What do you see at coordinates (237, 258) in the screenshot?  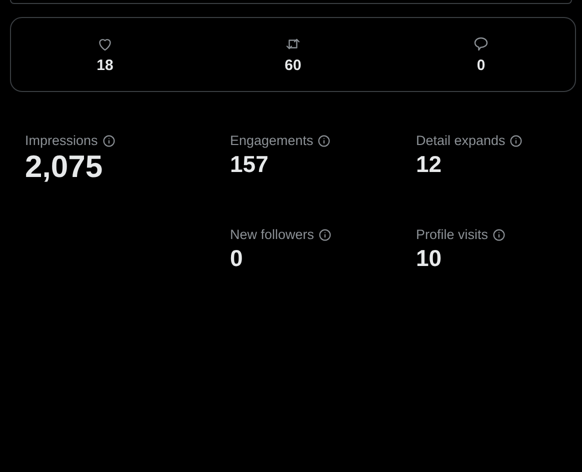 I see `metric-value: 0` at bounding box center [237, 258].